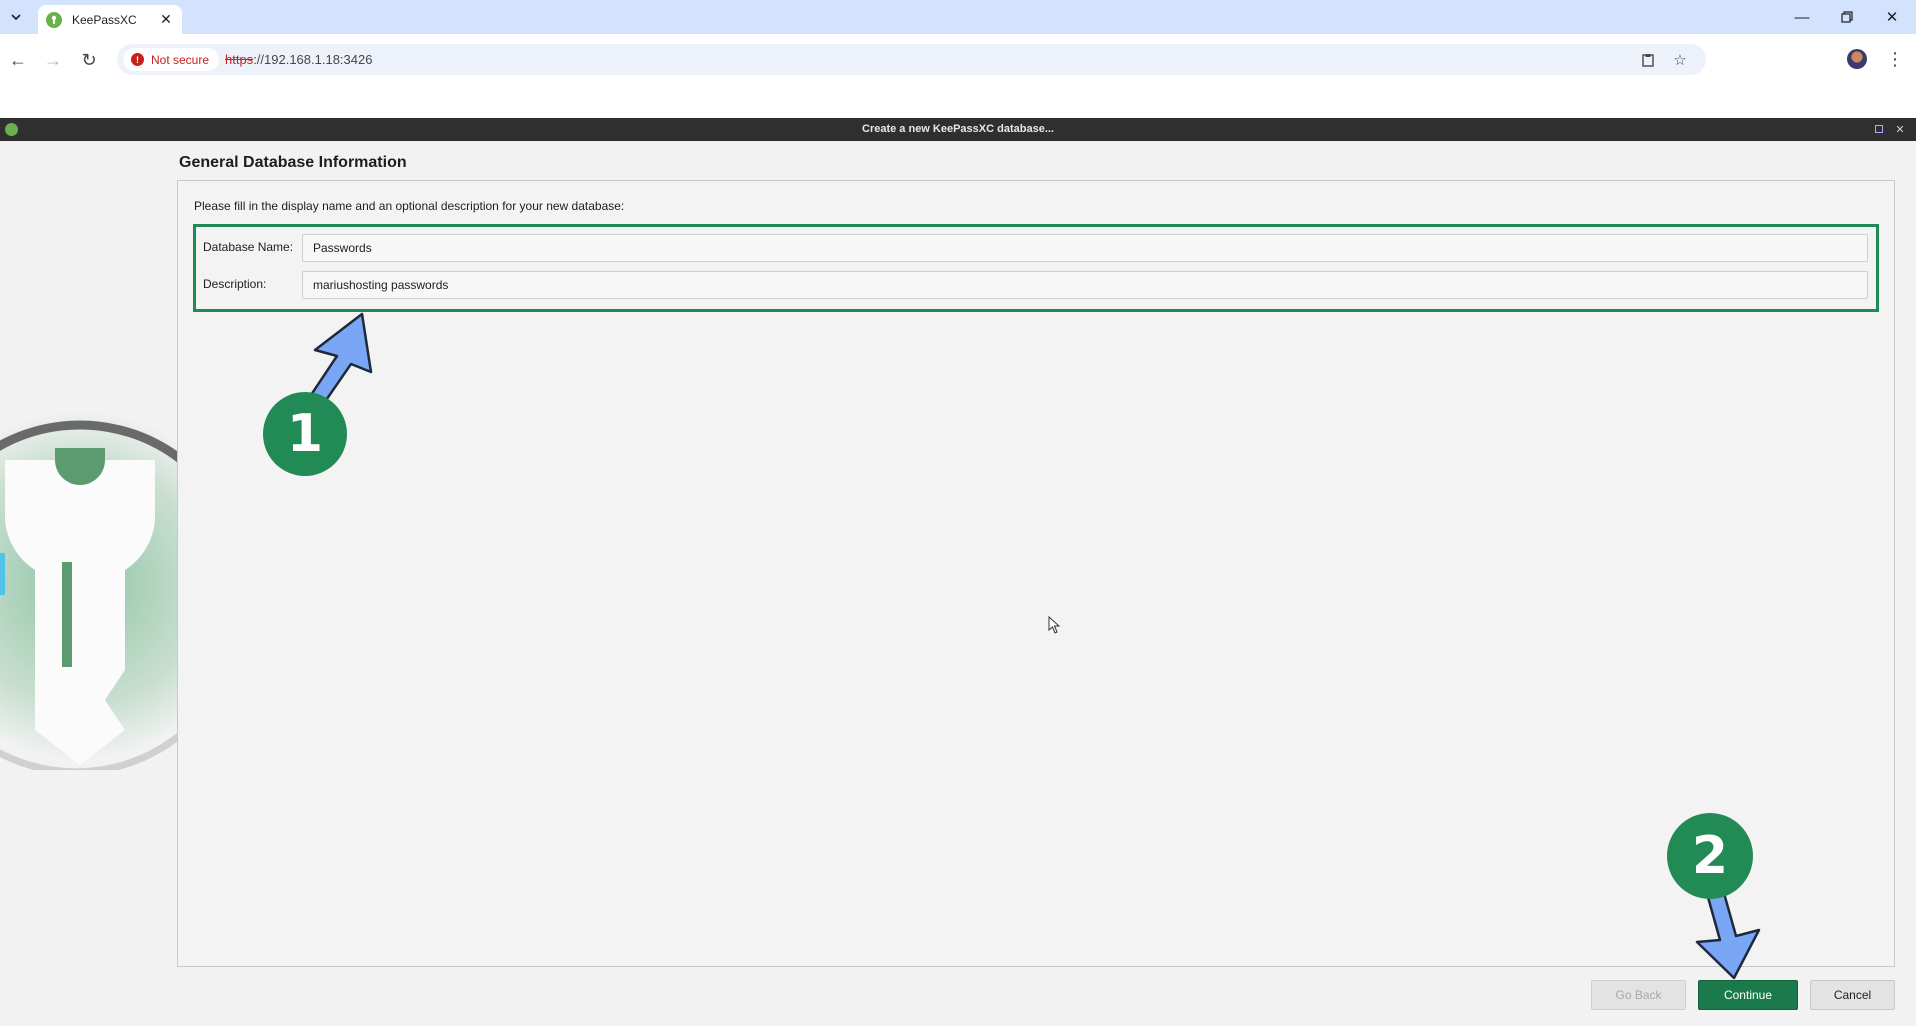 The height and width of the screenshot is (1026, 1916). I want to click on forward-arrow-icon: →, so click(53, 60).